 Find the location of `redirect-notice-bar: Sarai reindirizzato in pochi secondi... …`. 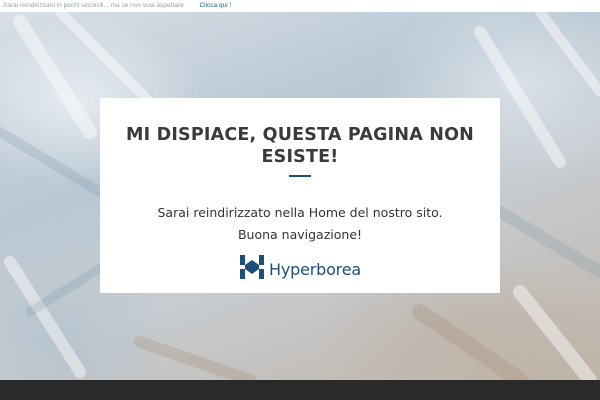

redirect-notice-bar: Sarai reindirizzato in pochi secondi... … is located at coordinates (300, 6).